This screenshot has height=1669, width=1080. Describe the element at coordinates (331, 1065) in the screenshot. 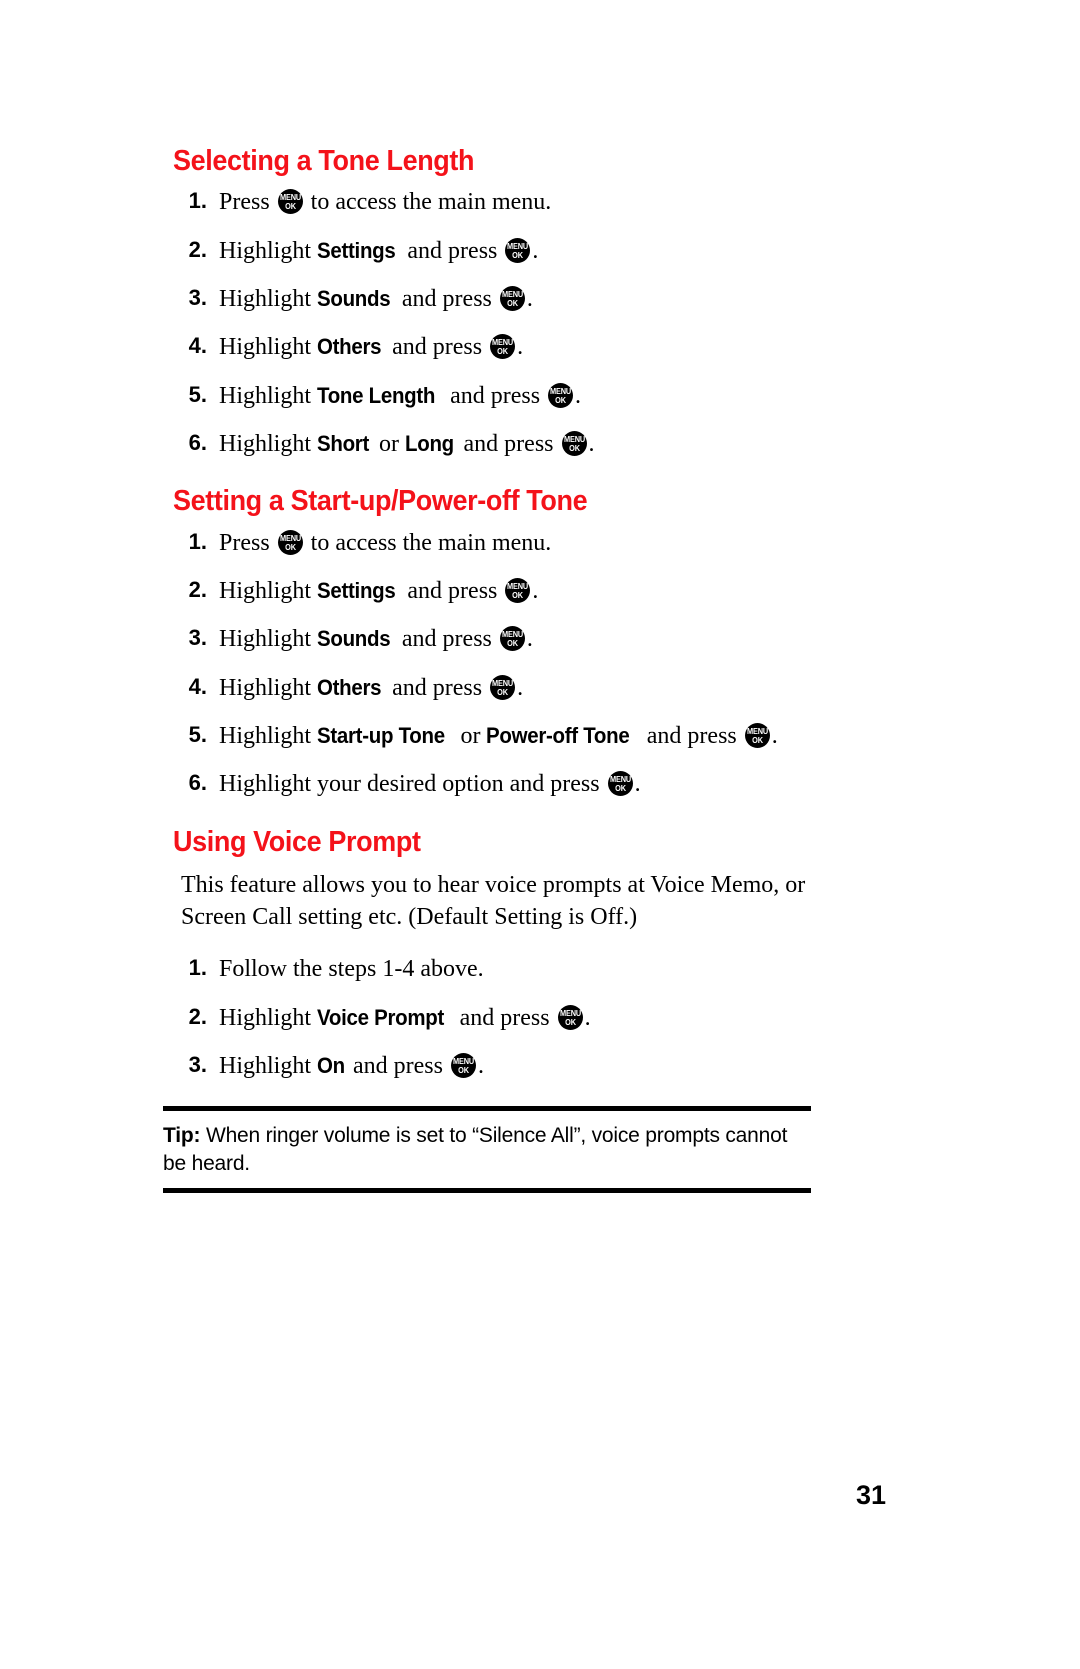

I see `ui-label: On` at that location.